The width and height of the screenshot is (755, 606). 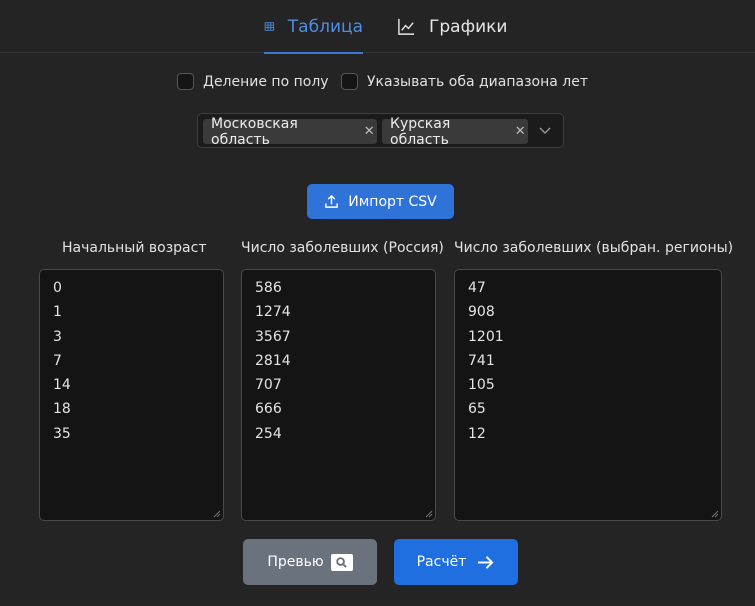 What do you see at coordinates (131, 395) in the screenshot?
I see `start-age-textarea: 0 1 3 7 14 18 35` at bounding box center [131, 395].